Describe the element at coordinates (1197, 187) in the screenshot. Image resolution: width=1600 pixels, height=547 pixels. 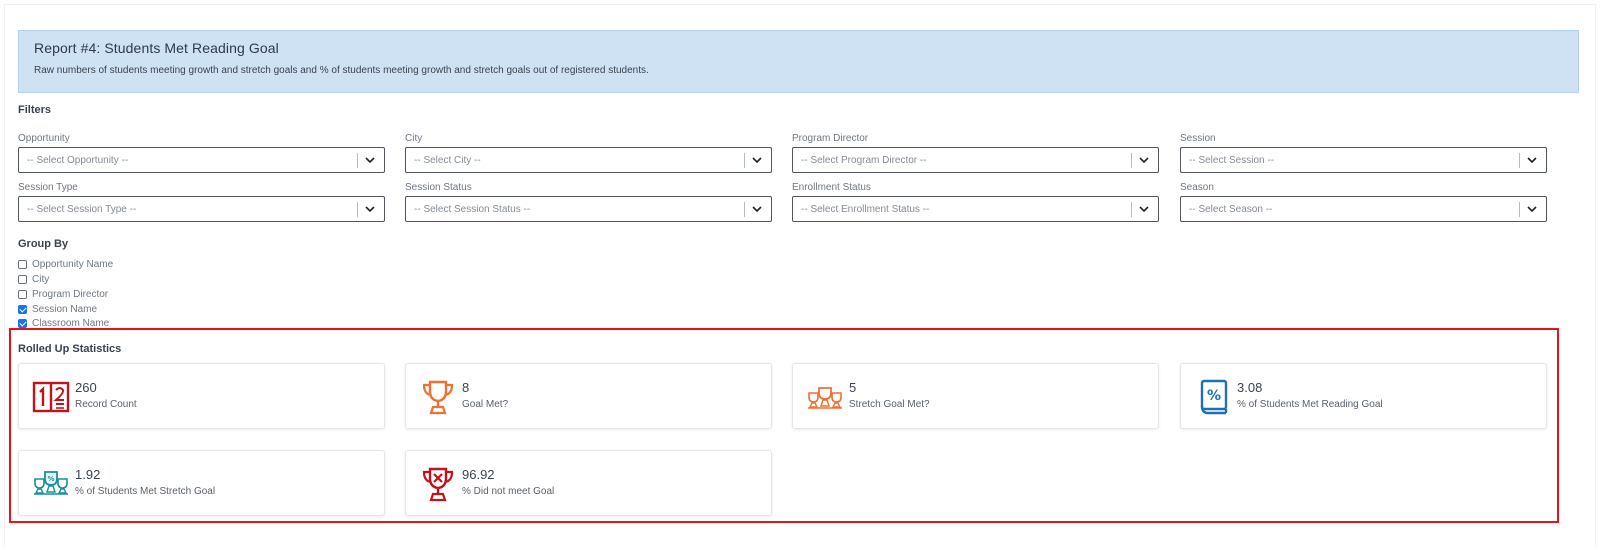
I see `season-label: Season` at that location.